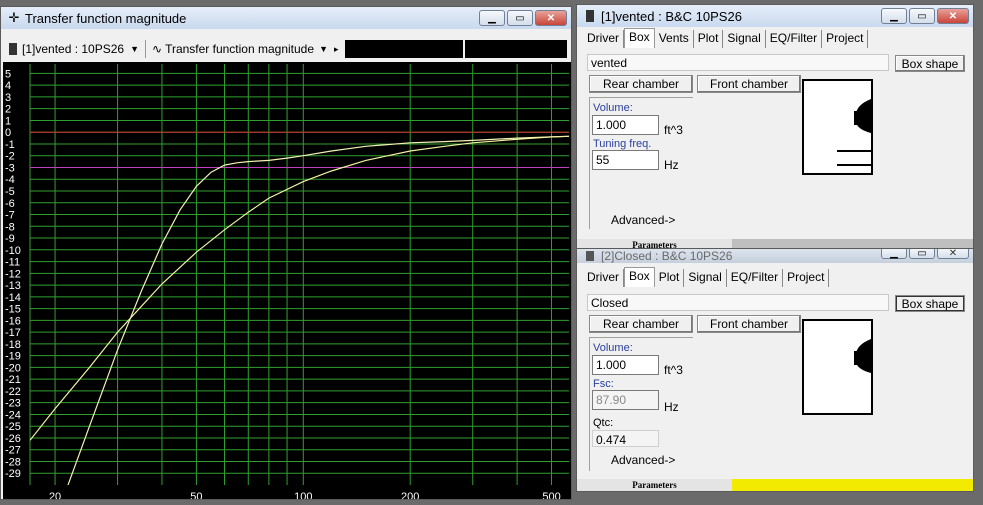  What do you see at coordinates (13, 286) in the screenshot?
I see `y-tick-label: -13` at bounding box center [13, 286].